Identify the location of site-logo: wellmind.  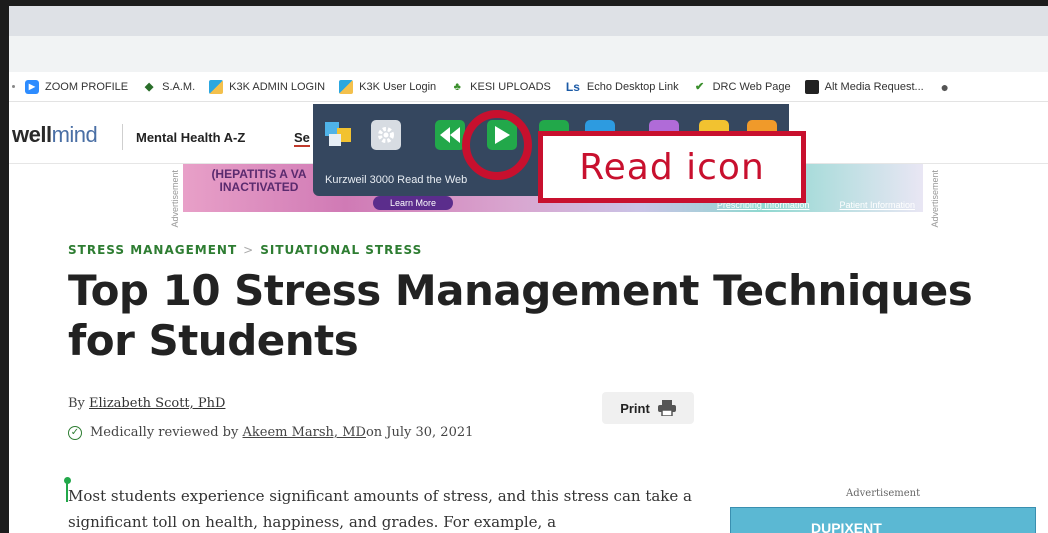
(55, 135).